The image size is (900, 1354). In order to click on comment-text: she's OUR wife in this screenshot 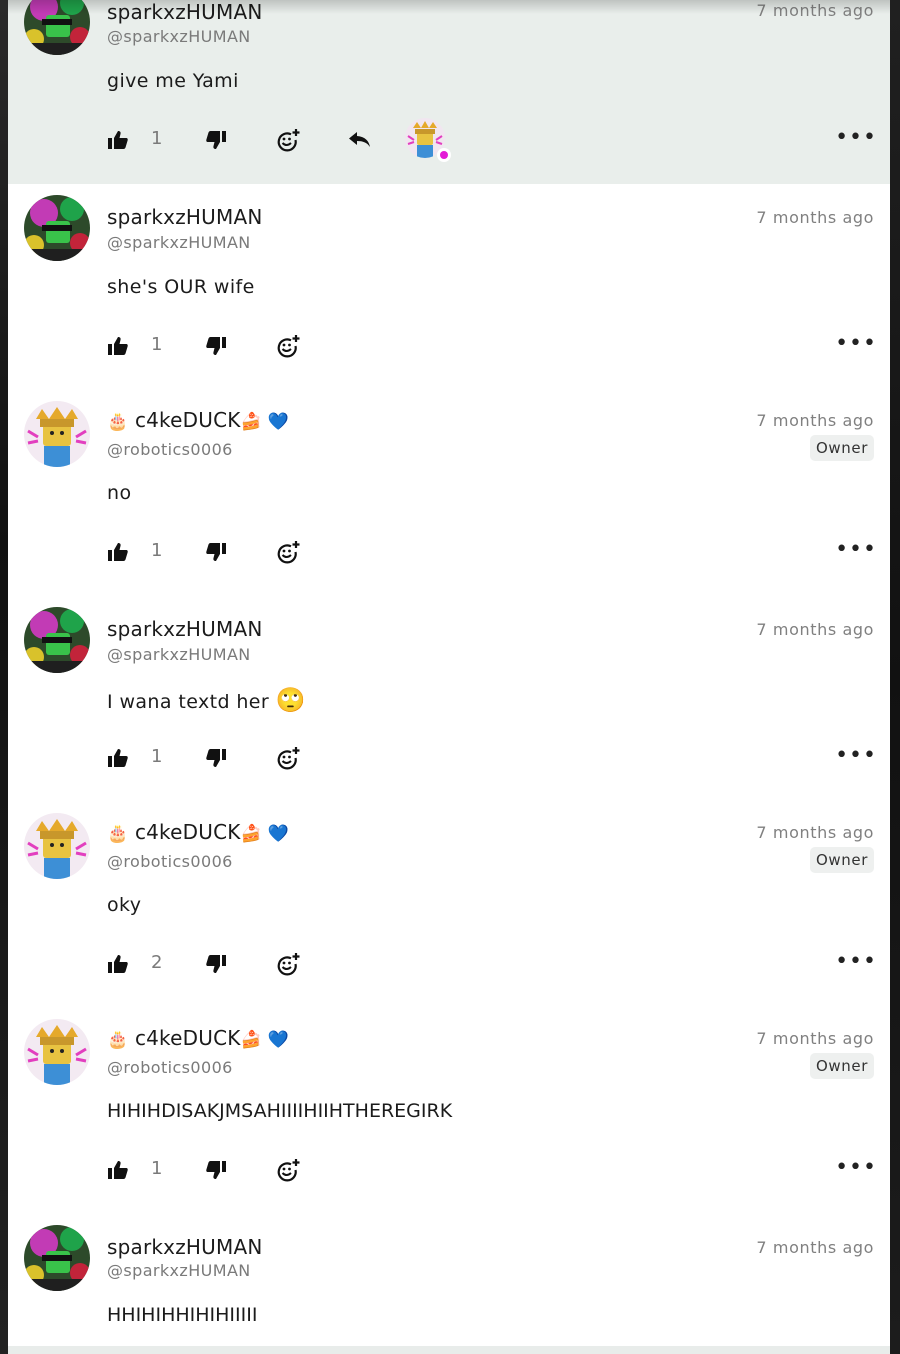, I will do `click(181, 287)`.